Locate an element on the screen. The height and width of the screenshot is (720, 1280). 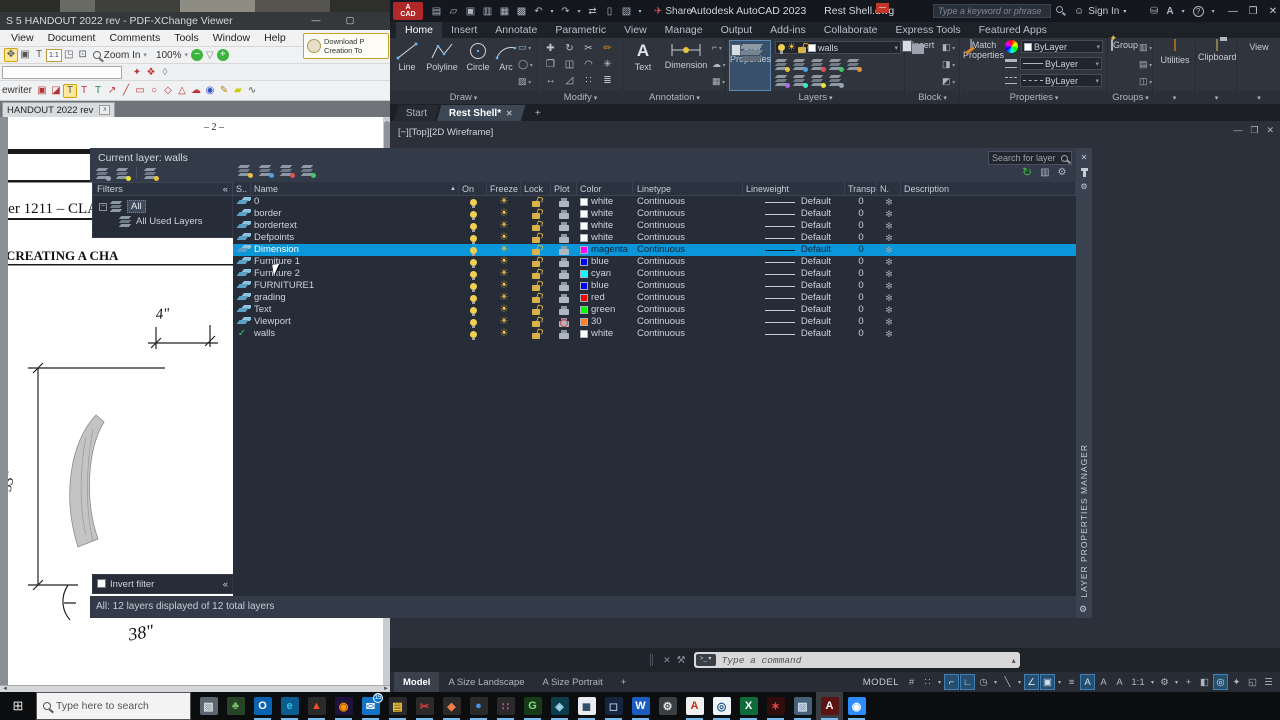
typewriter-label: ewriter is located at coordinates (17, 90).